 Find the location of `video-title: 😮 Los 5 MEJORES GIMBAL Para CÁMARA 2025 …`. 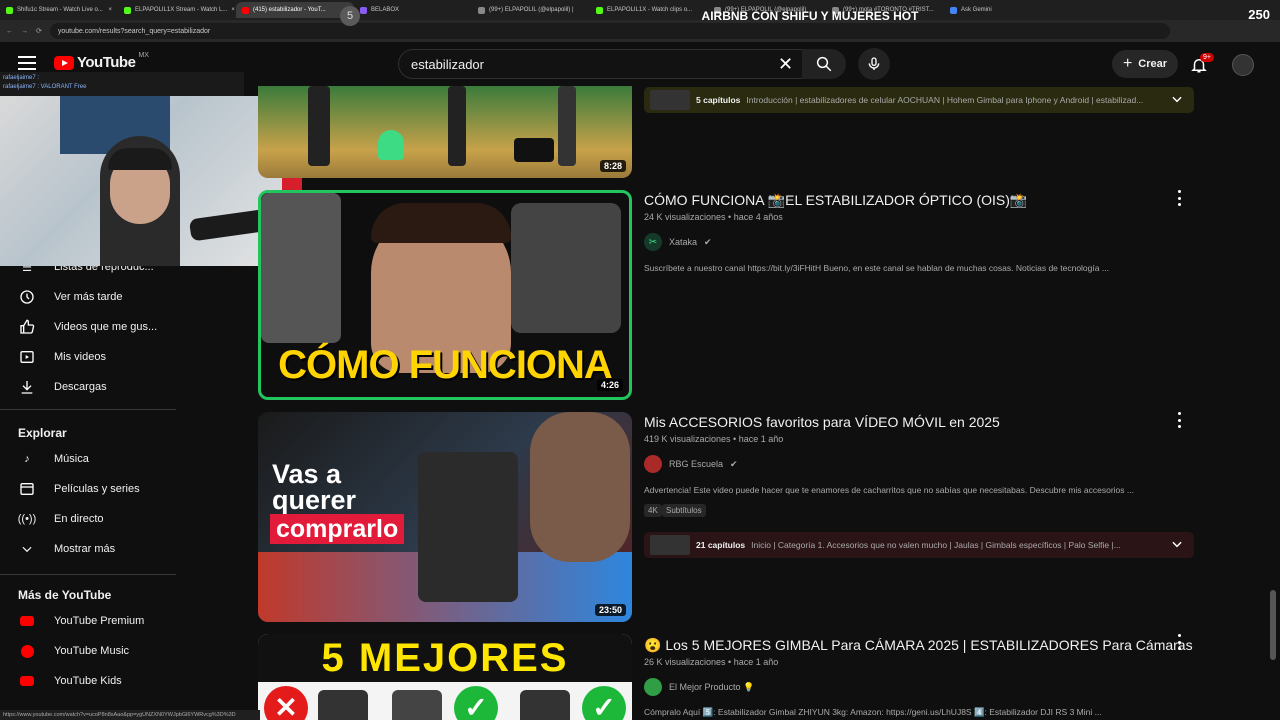

video-title: 😮 Los 5 MEJORES GIMBAL Para CÁMARA 2025 … is located at coordinates (918, 645).